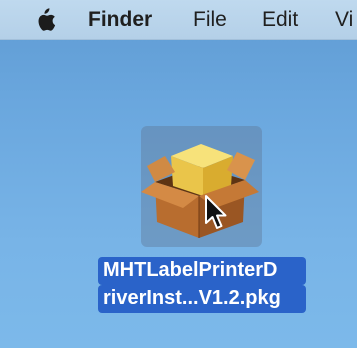  I want to click on mouse-pointer-icon, so click(216, 212).